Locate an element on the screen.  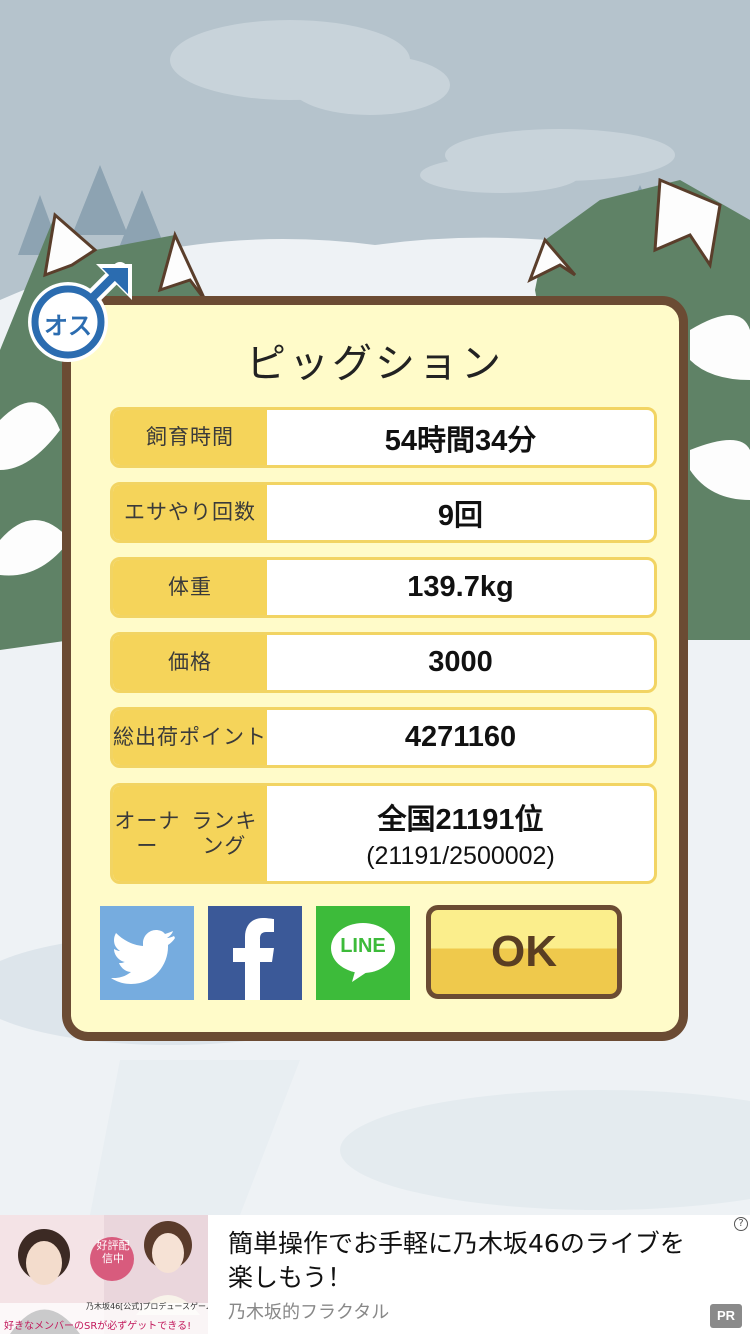
stat-row-weight: 体重 139.7kg is located at coordinates (383, 587).